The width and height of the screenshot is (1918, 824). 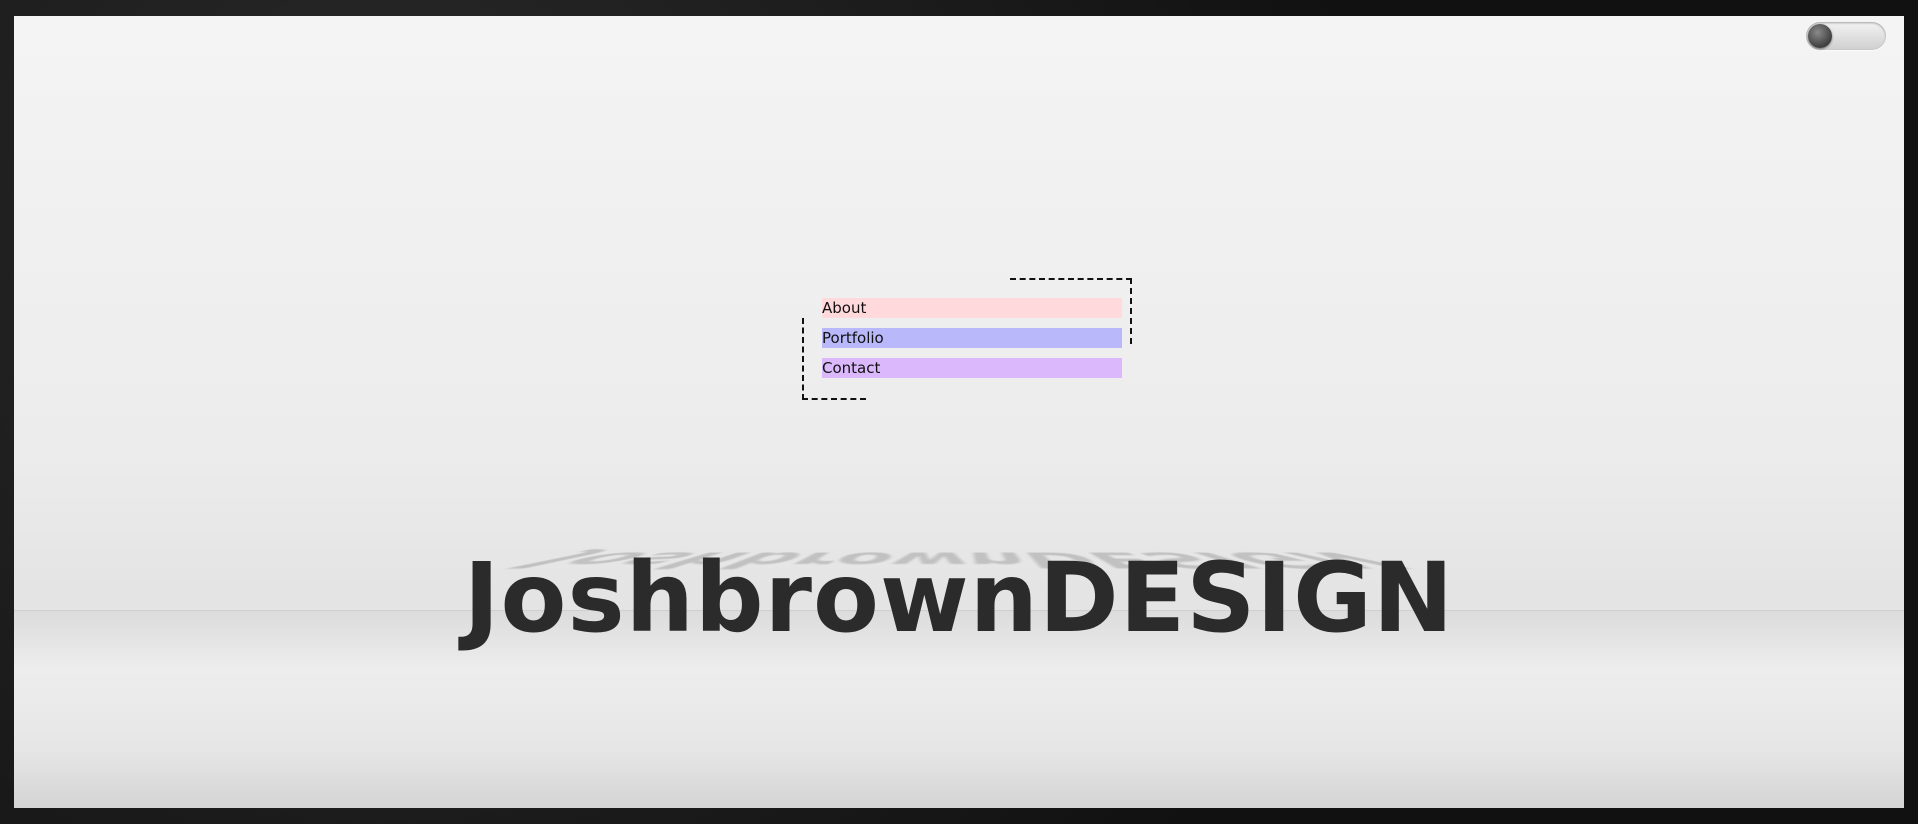 What do you see at coordinates (1846, 36) in the screenshot?
I see `theme-toggle` at bounding box center [1846, 36].